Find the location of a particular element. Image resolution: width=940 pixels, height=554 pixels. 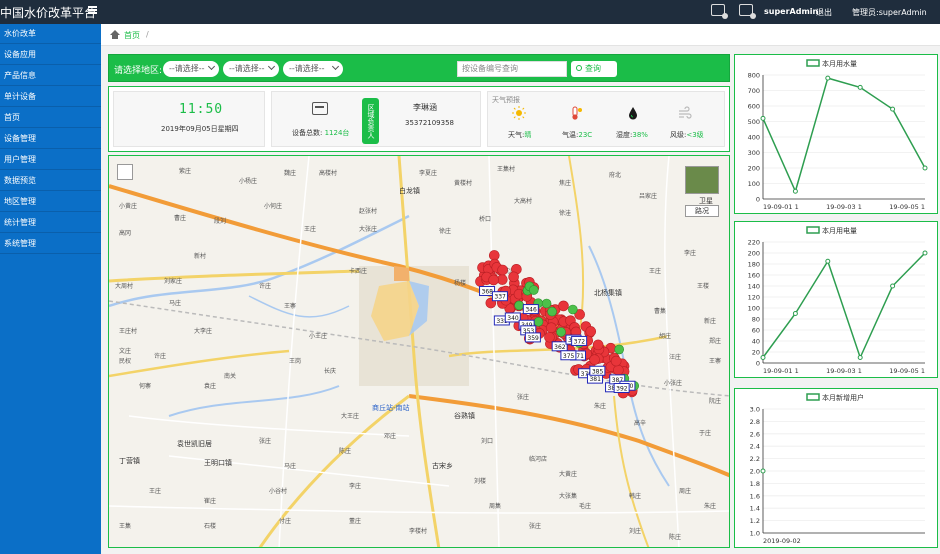

y-tick-label: 0 is located at coordinates (758, 364).